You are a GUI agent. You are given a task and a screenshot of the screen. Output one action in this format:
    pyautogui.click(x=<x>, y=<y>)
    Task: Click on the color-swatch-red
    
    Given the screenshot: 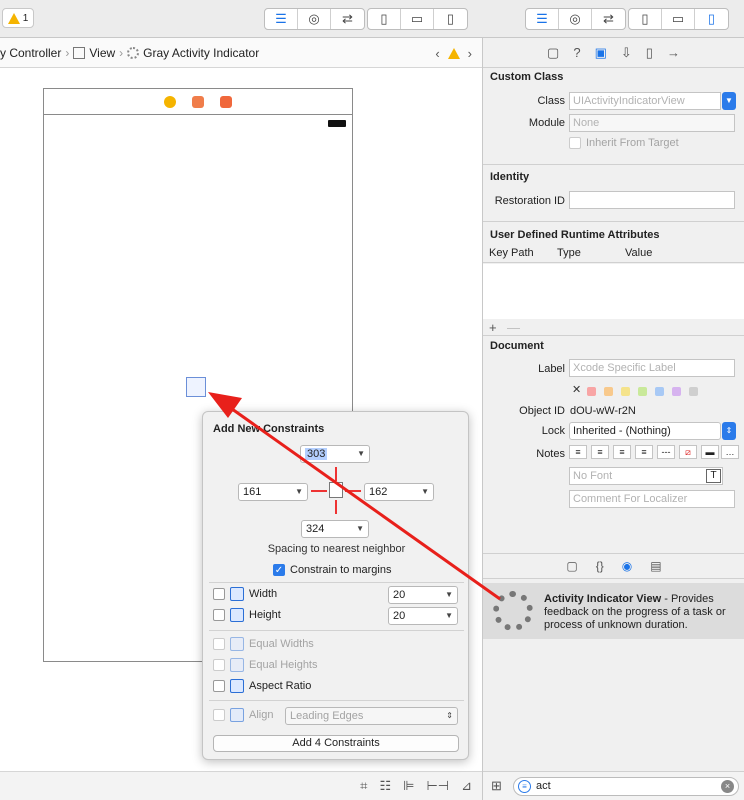 What is the action you would take?
    pyautogui.click(x=591, y=391)
    